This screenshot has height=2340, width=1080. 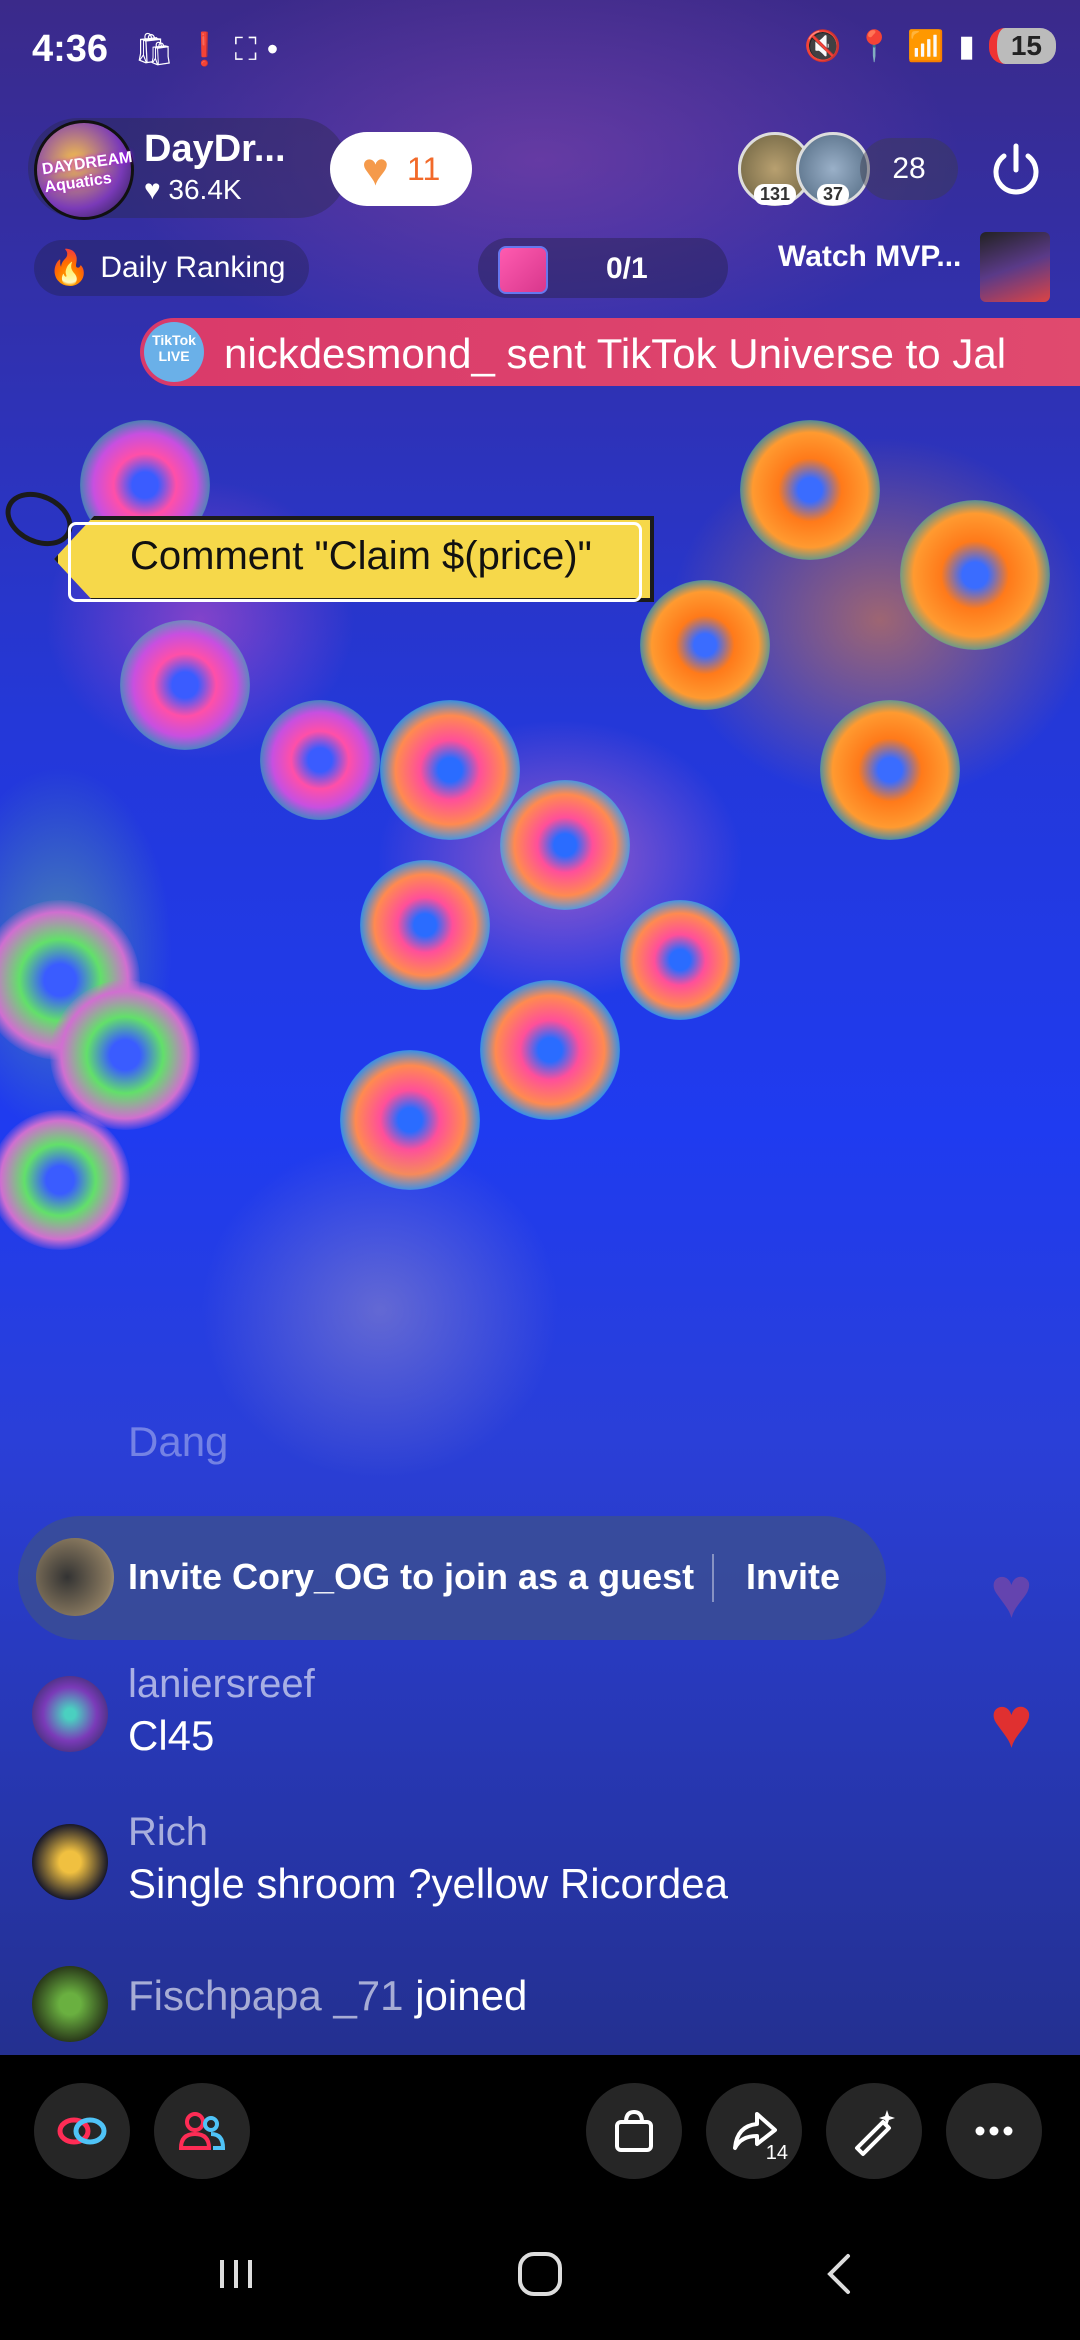 What do you see at coordinates (1016, 170) in the screenshot?
I see `power-icon` at bounding box center [1016, 170].